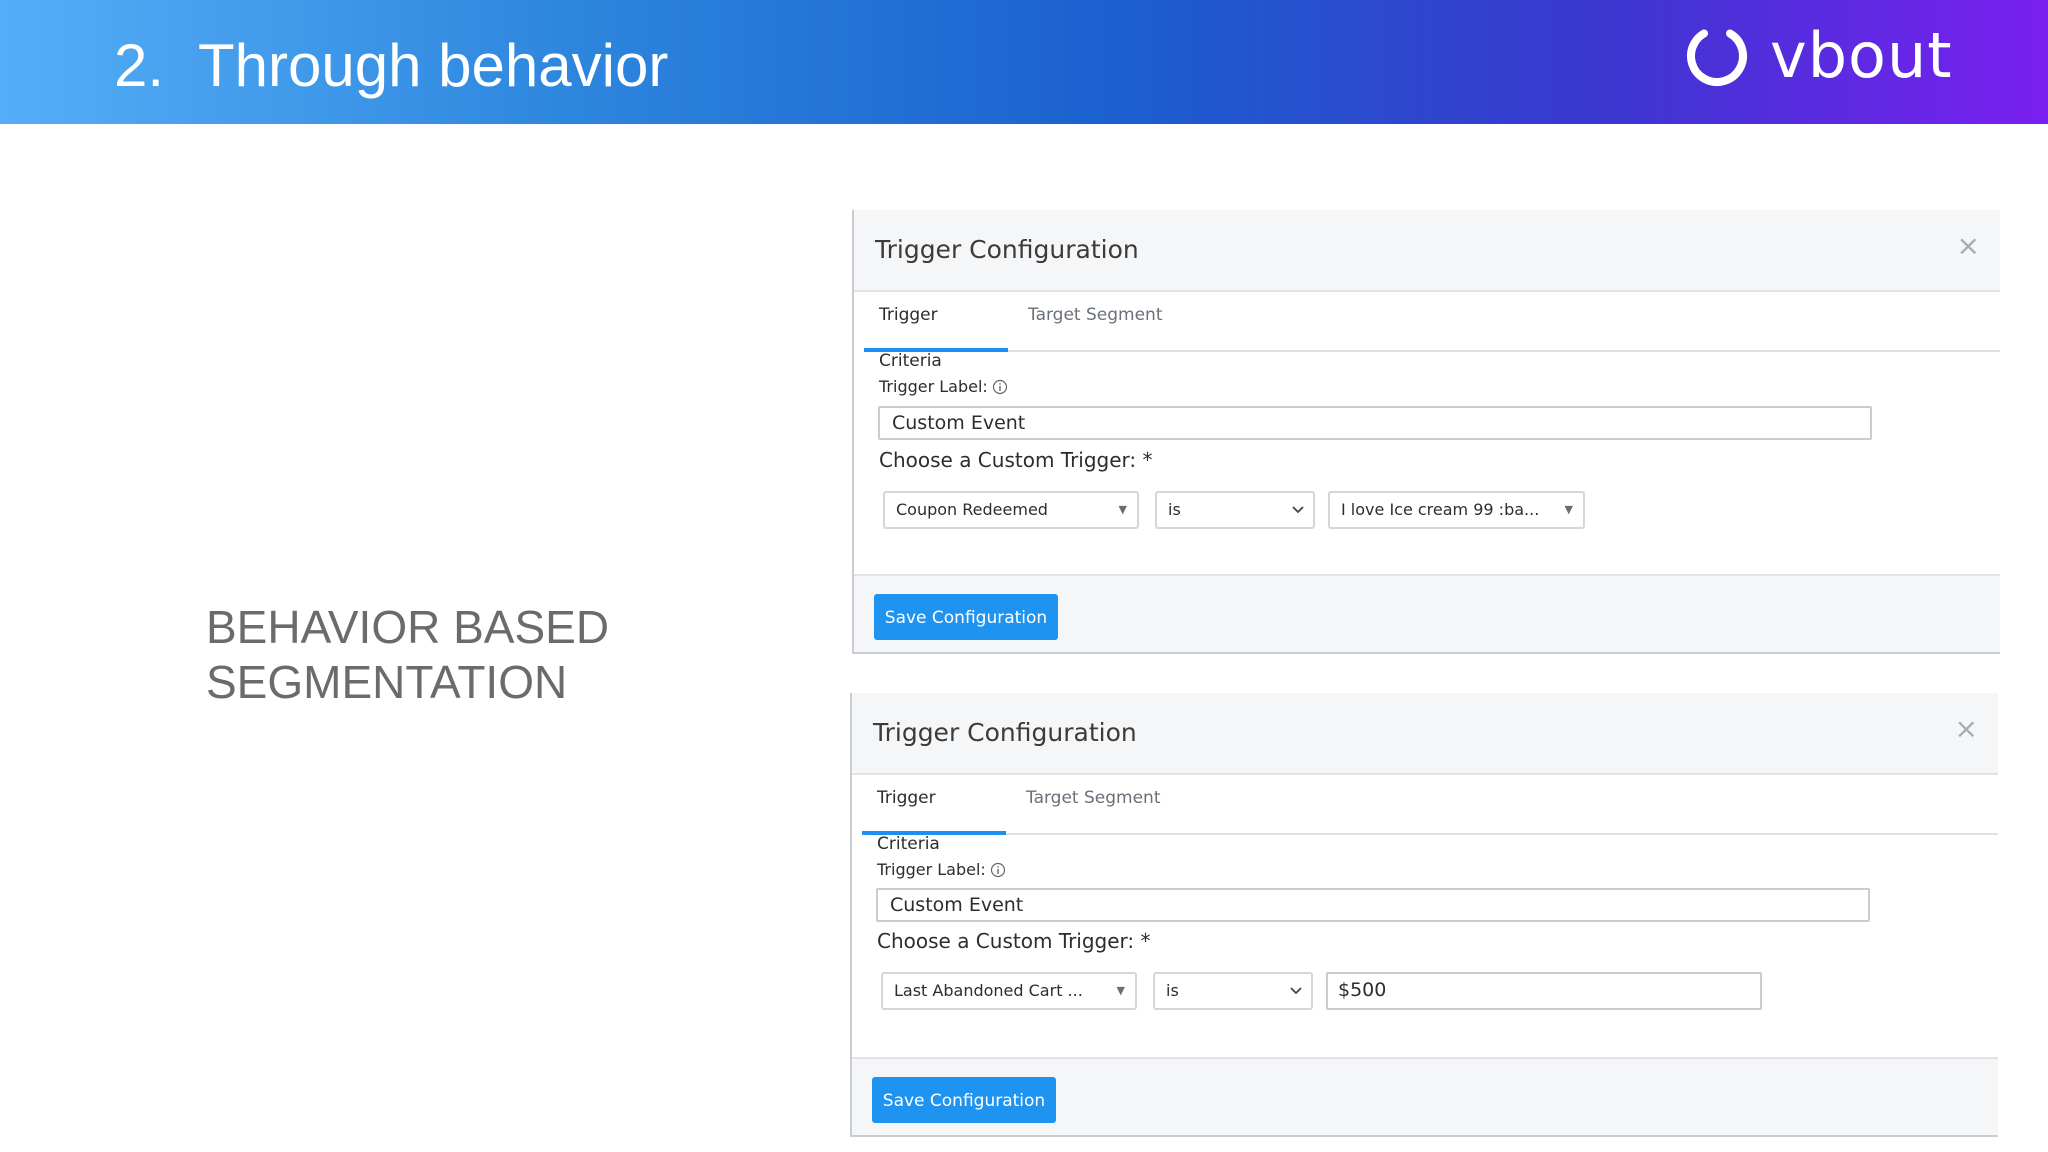 The height and width of the screenshot is (1152, 2048). What do you see at coordinates (1024, 62) in the screenshot?
I see `slide-header: 2. Through behavior vbout` at bounding box center [1024, 62].